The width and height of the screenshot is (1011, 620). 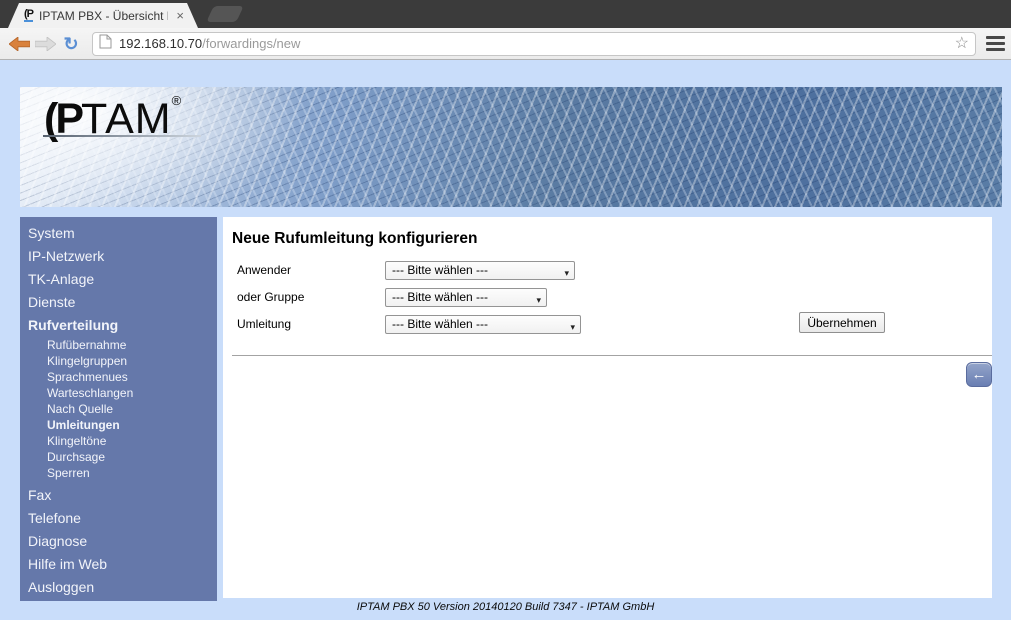 What do you see at coordinates (264, 324) in the screenshot?
I see `umleitung-label: Umleitung` at bounding box center [264, 324].